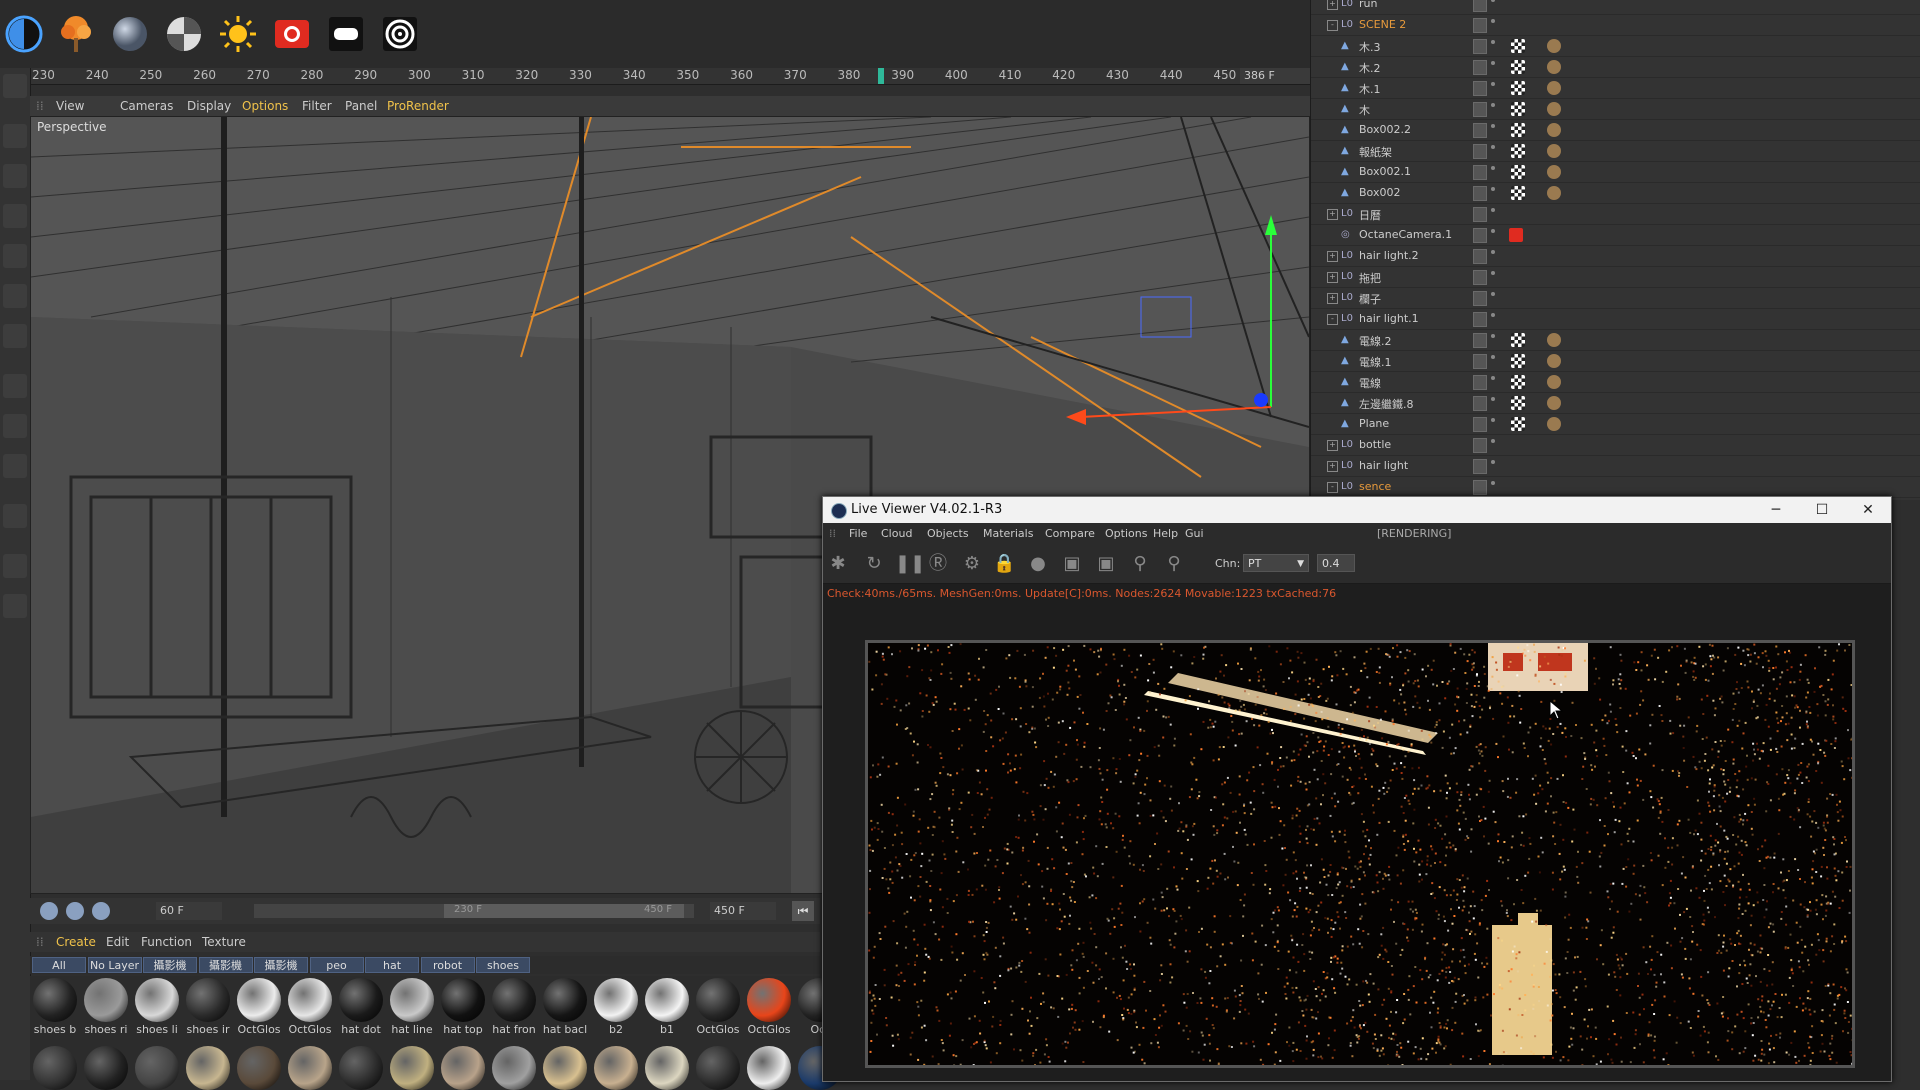 The height and width of the screenshot is (1090, 1920). Describe the element at coordinates (337, 965) in the screenshot. I see `material-tab: peo` at that location.